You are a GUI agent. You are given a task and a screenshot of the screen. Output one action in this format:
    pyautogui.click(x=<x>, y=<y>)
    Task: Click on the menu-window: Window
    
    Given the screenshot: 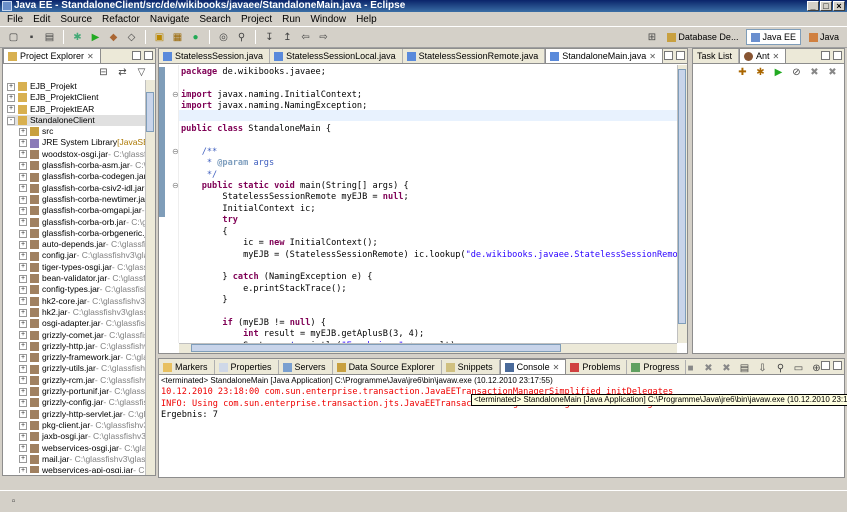 What is the action you would take?
    pyautogui.click(x=328, y=19)
    